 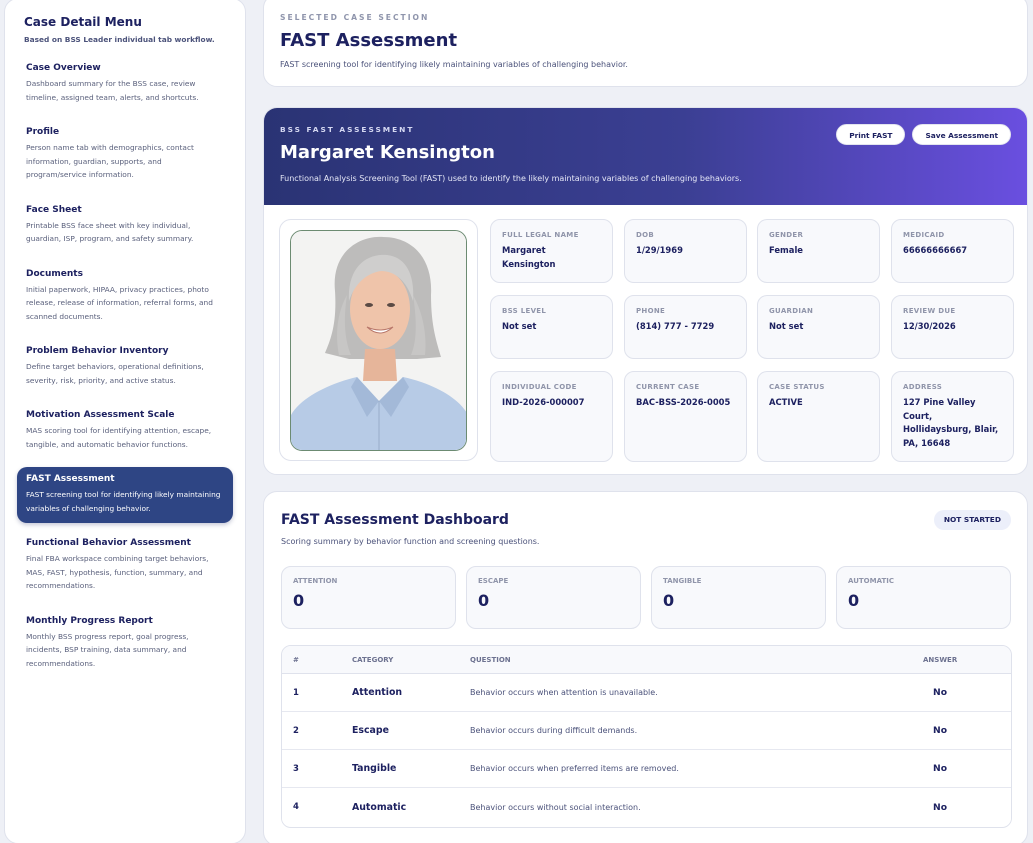 I want to click on sidebar-item-label: Profile, so click(x=43, y=132).